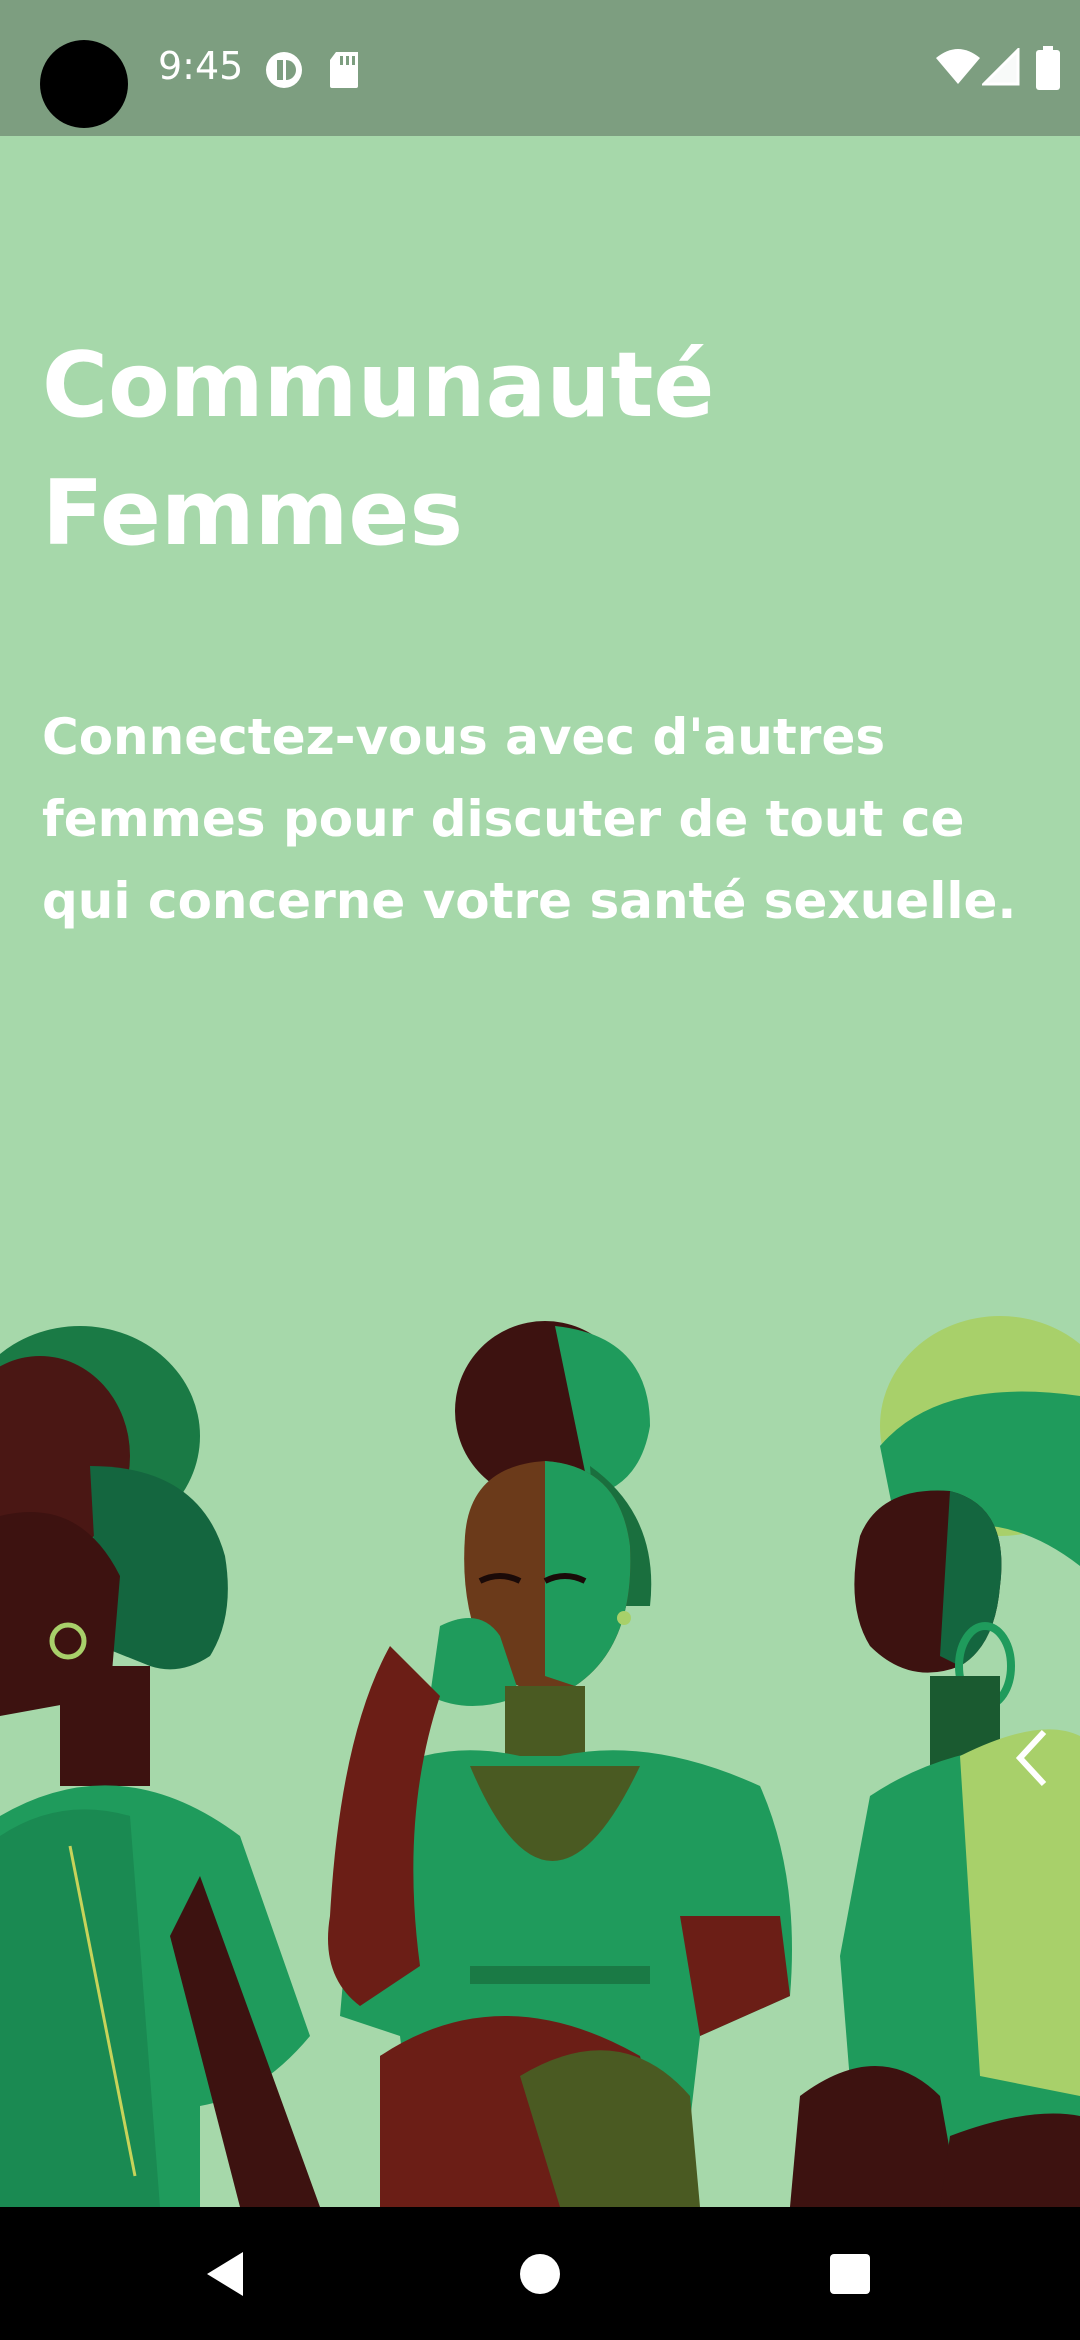 This screenshot has width=1080, height=2340. I want to click on nav-back-button, so click(225, 2273).